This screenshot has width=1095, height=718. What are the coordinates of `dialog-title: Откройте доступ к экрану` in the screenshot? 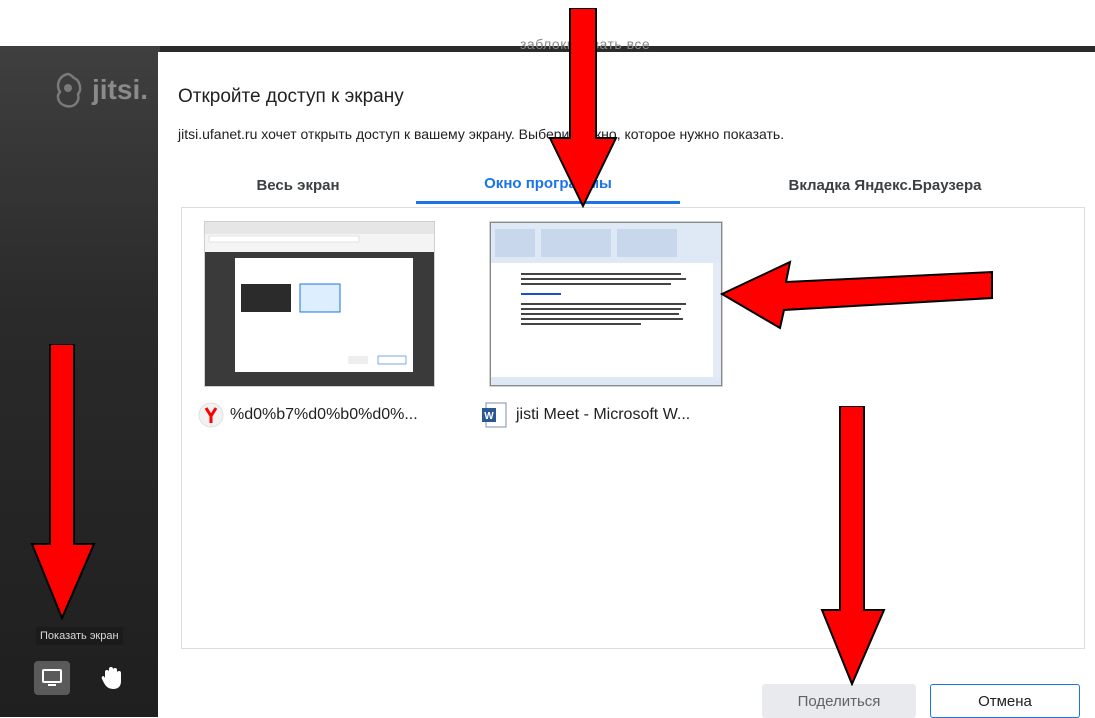 It's located at (291, 96).